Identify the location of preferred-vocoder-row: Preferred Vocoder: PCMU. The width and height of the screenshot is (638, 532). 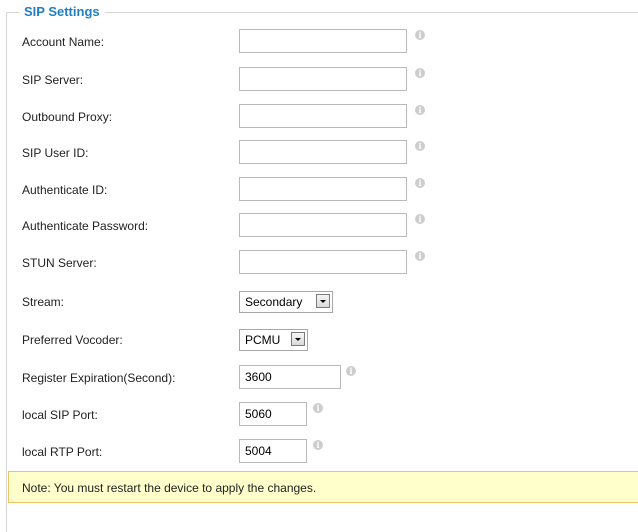
(319, 340).